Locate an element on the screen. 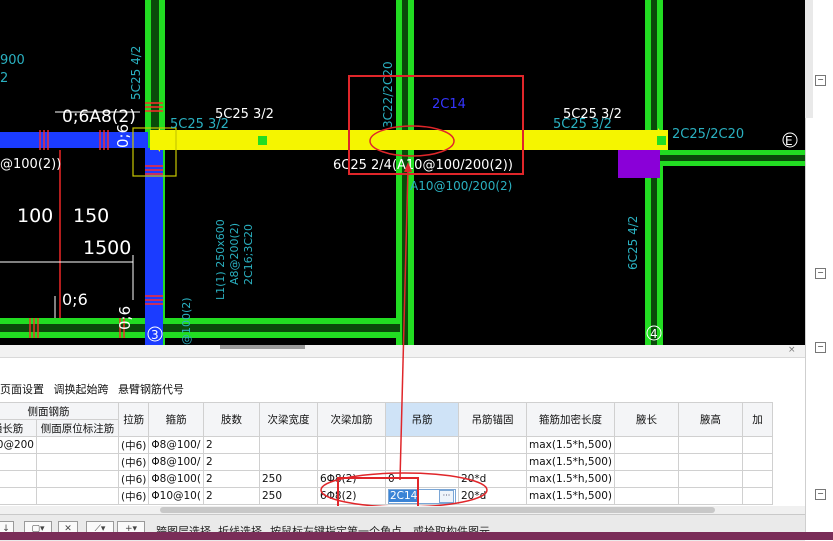 The height and width of the screenshot is (541, 833). taskbar-strip is located at coordinates (416, 536).